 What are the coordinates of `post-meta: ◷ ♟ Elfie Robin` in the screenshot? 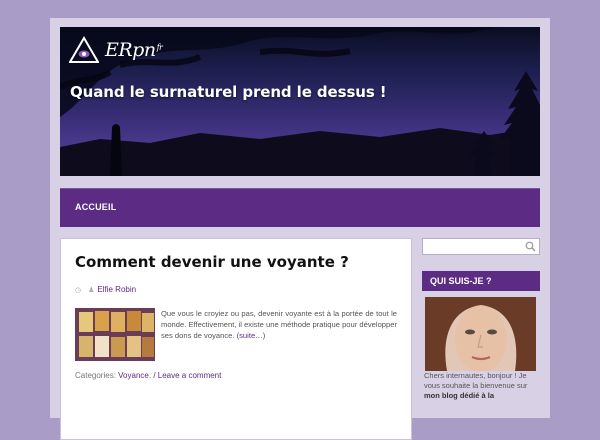 It's located at (105, 289).